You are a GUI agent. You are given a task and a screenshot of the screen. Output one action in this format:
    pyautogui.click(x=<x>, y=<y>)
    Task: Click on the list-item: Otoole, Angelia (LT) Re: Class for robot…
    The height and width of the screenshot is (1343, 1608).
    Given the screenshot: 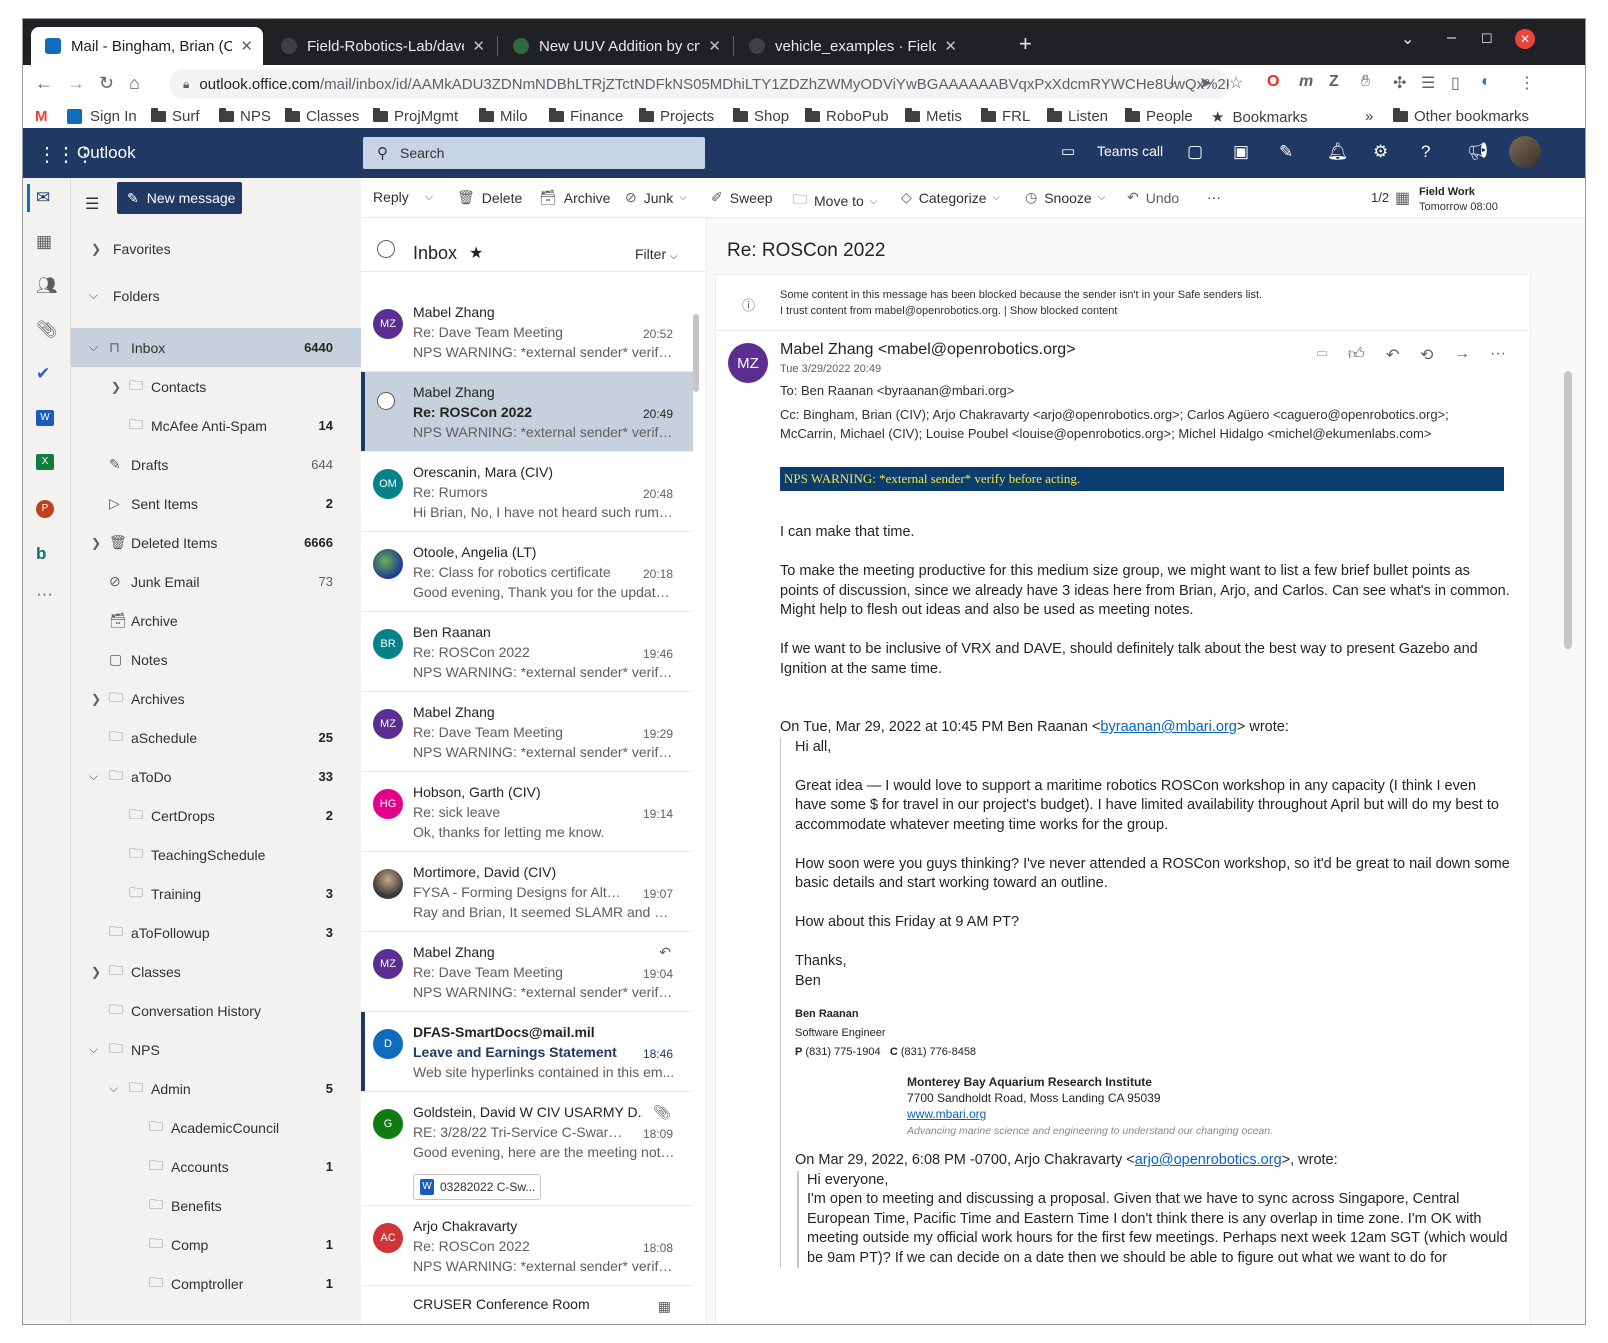 What is the action you would take?
    pyautogui.click(x=527, y=572)
    